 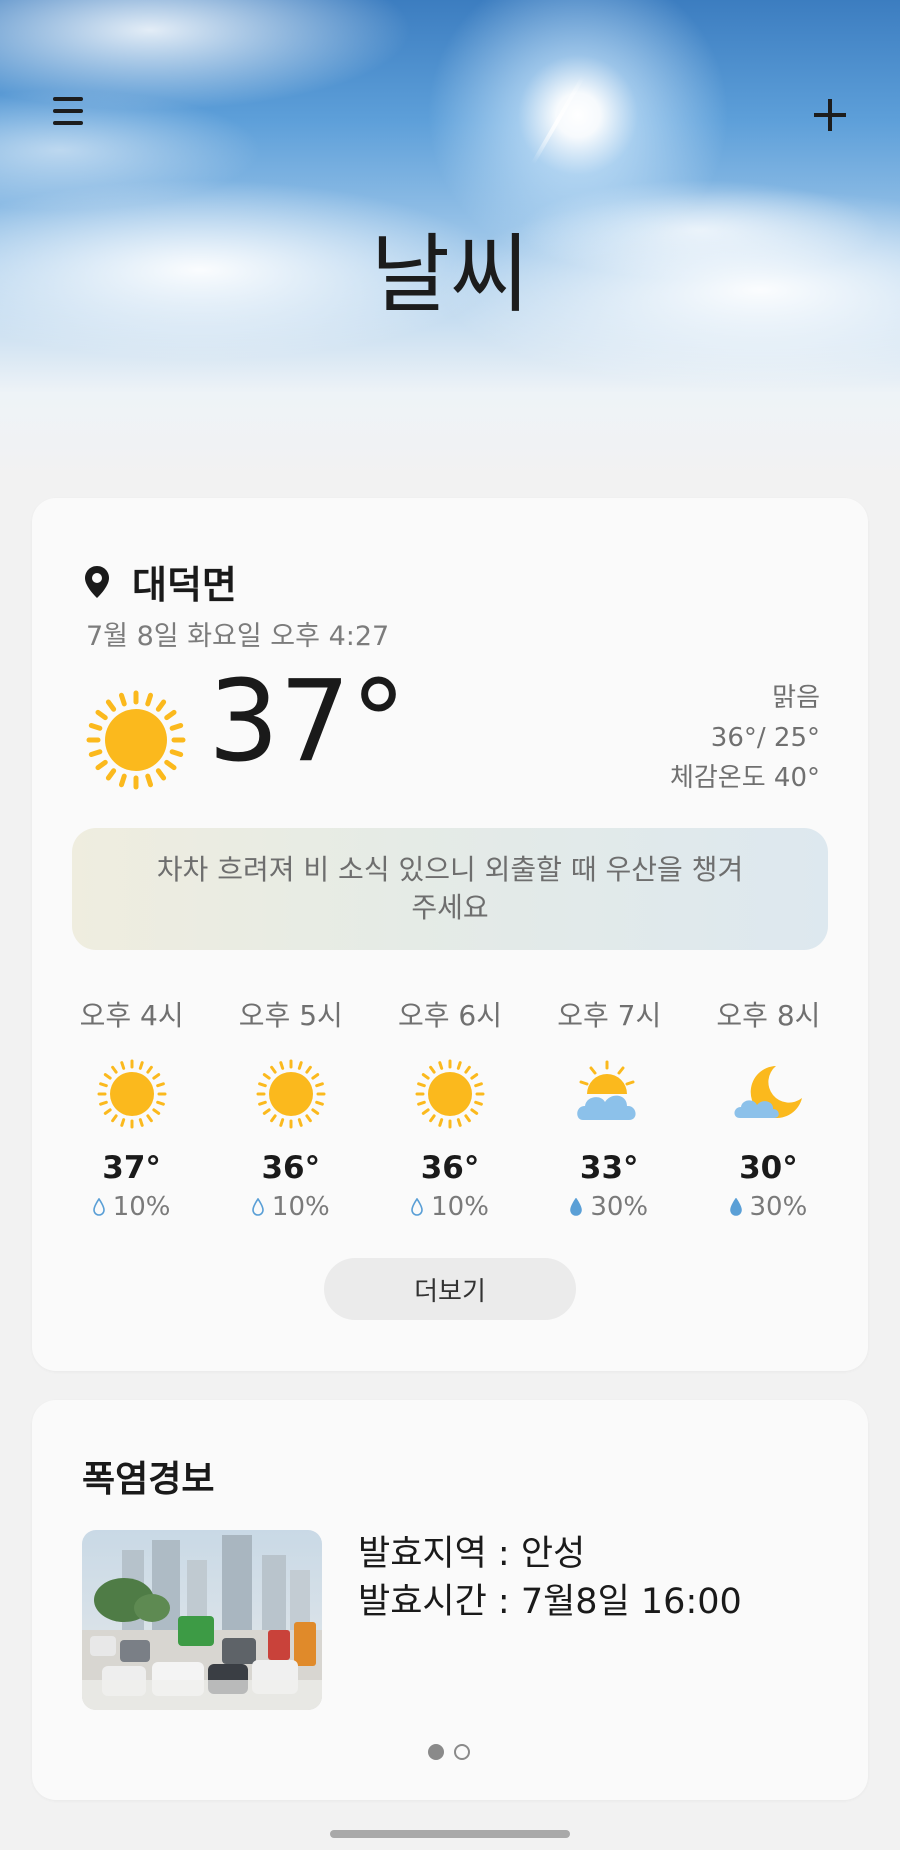 I want to click on current-datetime: 7월 8일 화요일 오후 4:27, so click(x=238, y=636).